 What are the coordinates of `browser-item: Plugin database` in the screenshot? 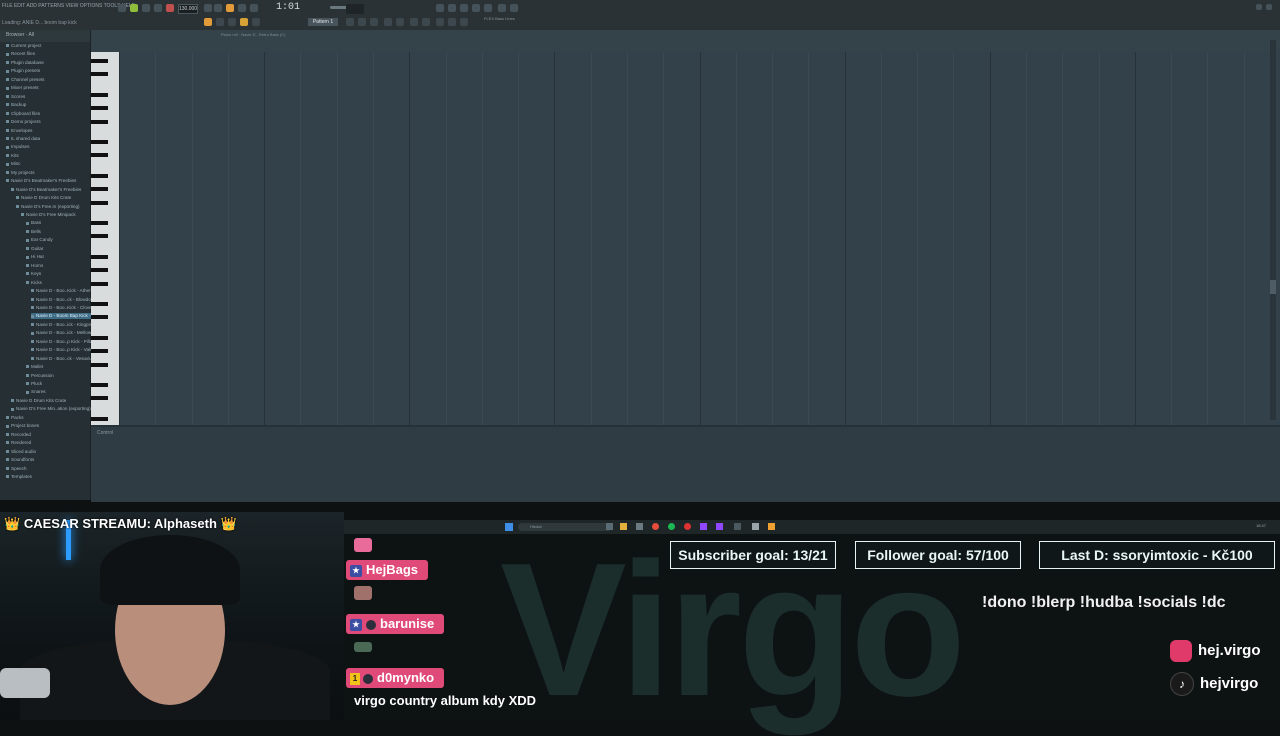 It's located at (25, 63).